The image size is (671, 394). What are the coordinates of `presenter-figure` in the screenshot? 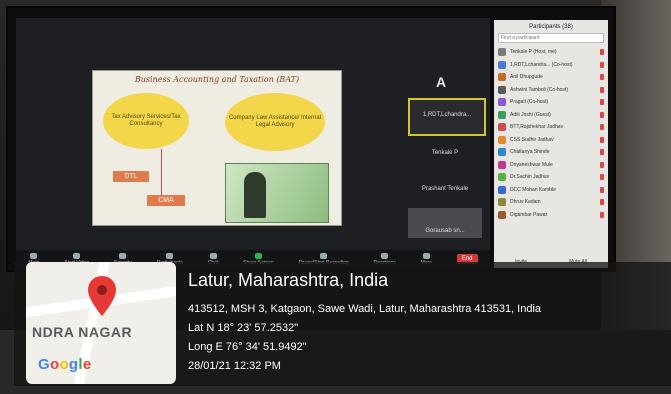 It's located at (255, 195).